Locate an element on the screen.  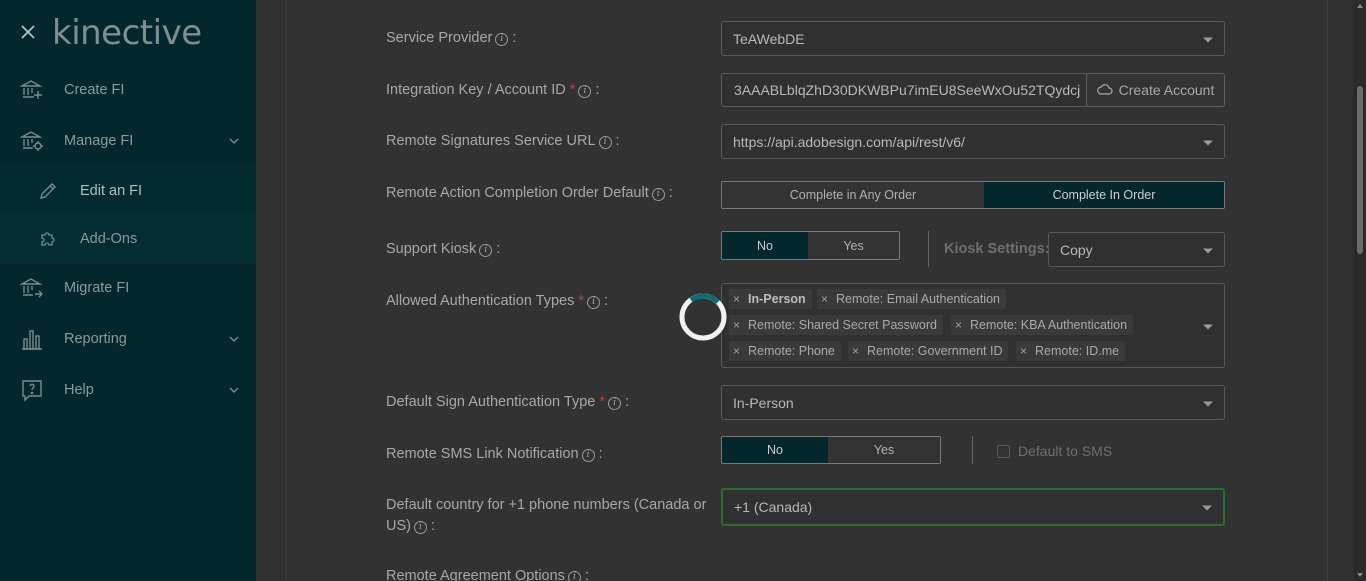
sidebar-item-label: Manage FI is located at coordinates (99, 141).